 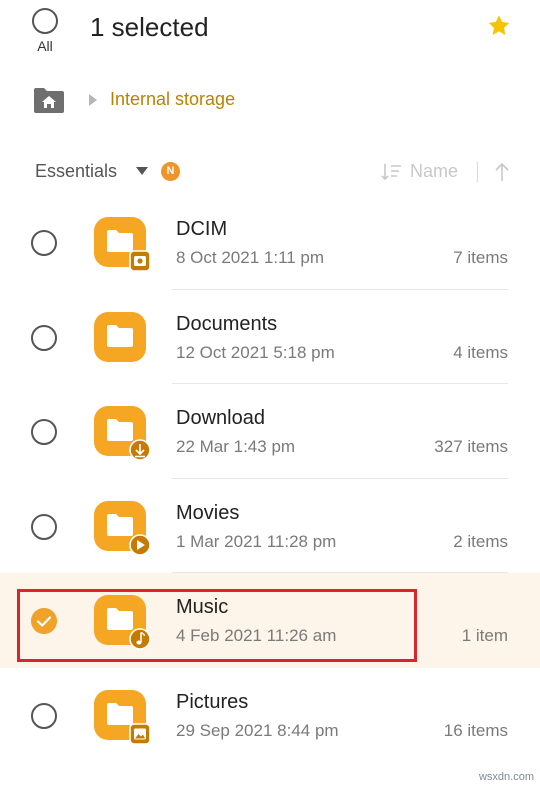 What do you see at coordinates (202, 229) in the screenshot?
I see `file-name: DCIM` at bounding box center [202, 229].